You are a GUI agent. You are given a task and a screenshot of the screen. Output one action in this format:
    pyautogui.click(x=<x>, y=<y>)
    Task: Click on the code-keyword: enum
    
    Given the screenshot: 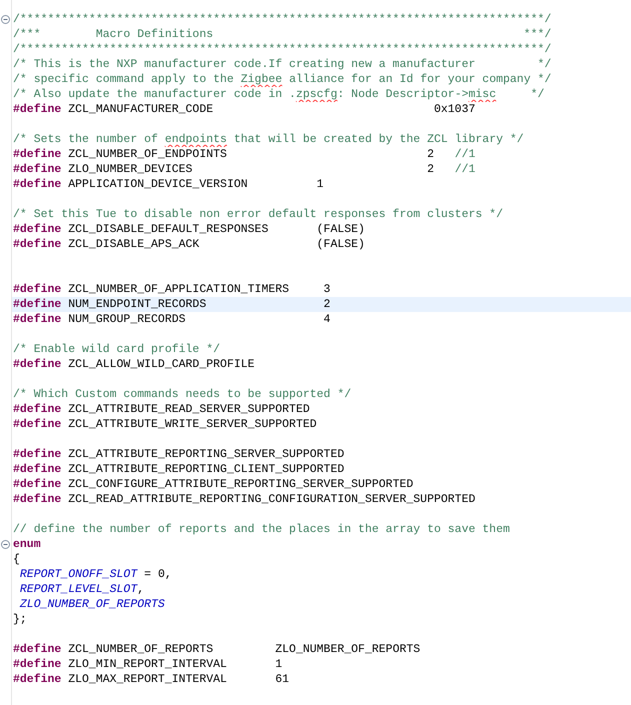 What is the action you would take?
    pyautogui.click(x=27, y=544)
    